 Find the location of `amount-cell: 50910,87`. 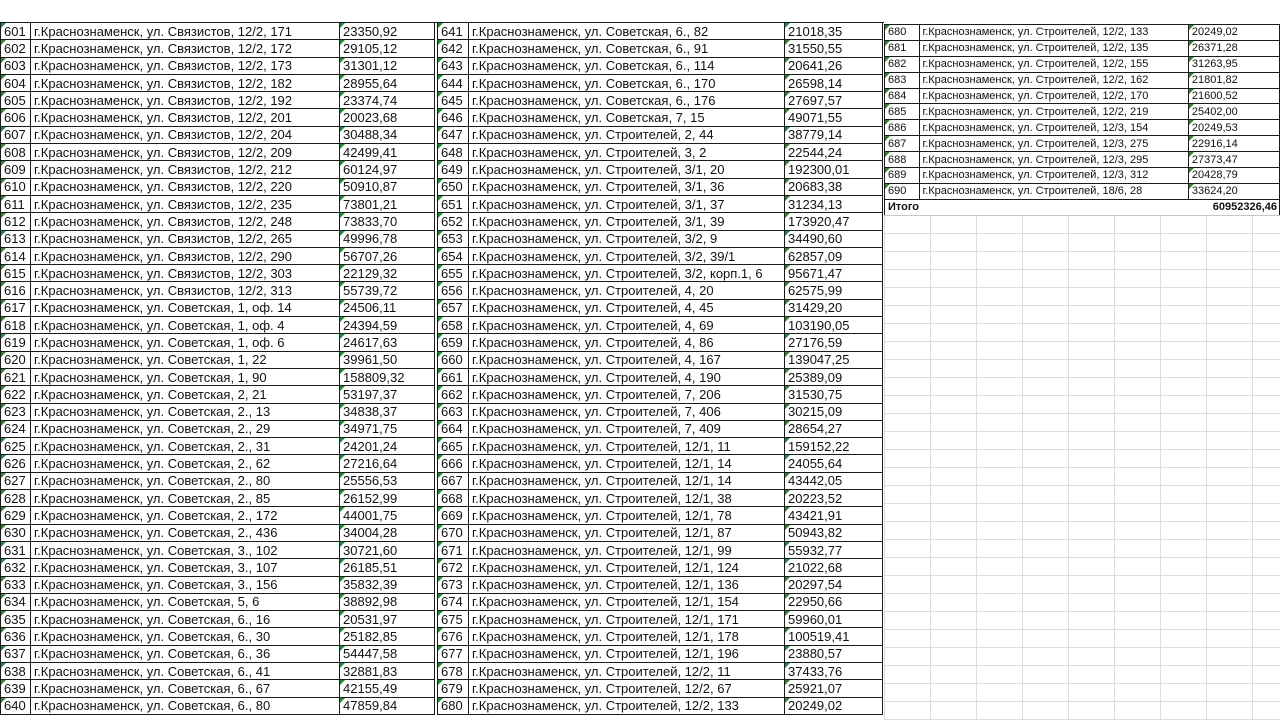

amount-cell: 50910,87 is located at coordinates (387, 186).